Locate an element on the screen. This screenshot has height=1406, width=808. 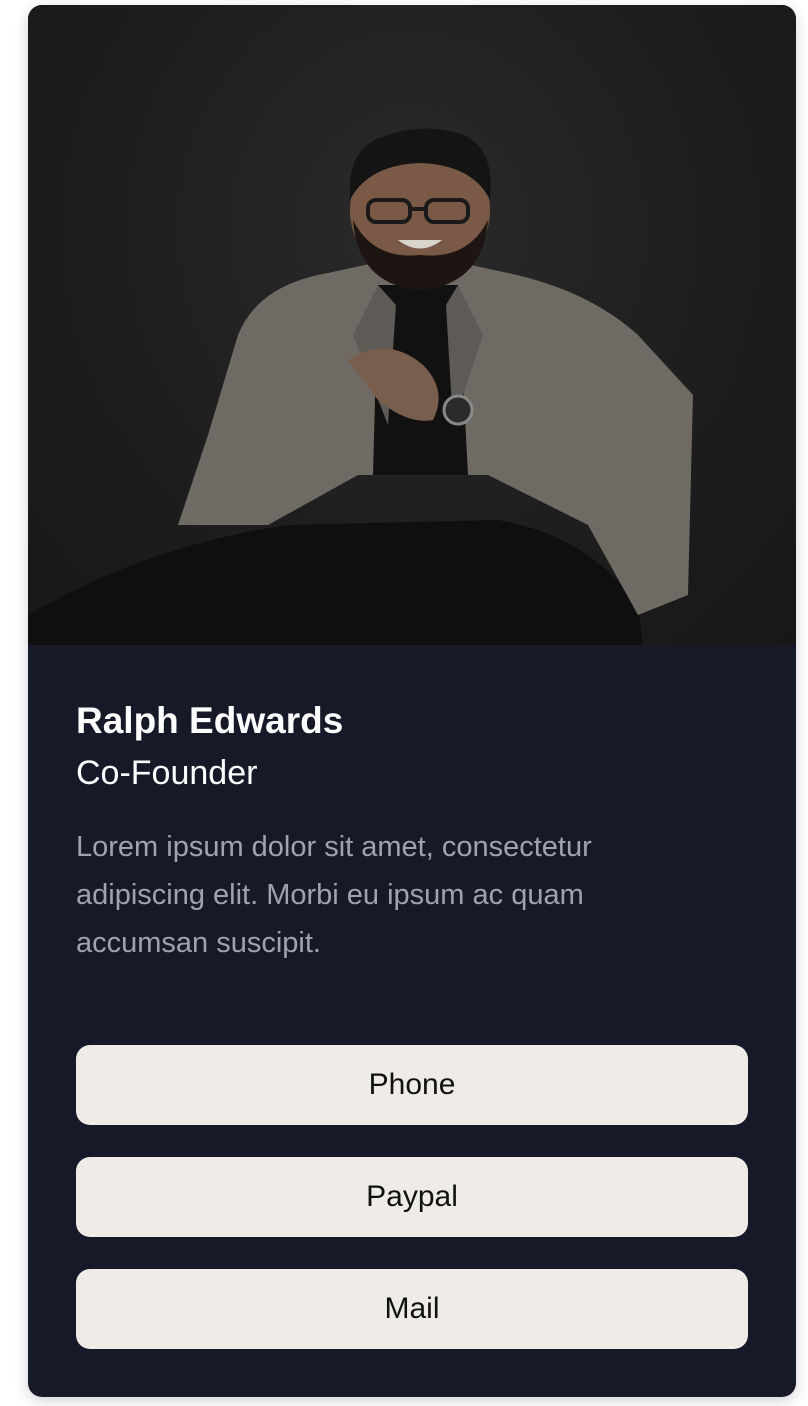
profile-name: Ralph Edwards is located at coordinates (210, 720).